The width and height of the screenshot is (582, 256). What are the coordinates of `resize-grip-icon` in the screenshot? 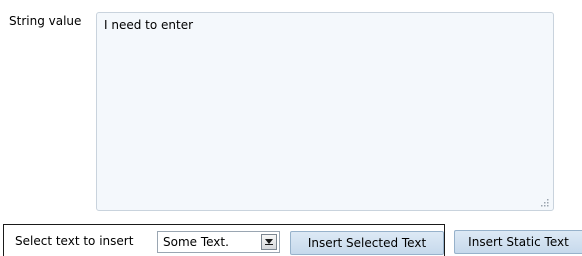 It's located at (544, 201).